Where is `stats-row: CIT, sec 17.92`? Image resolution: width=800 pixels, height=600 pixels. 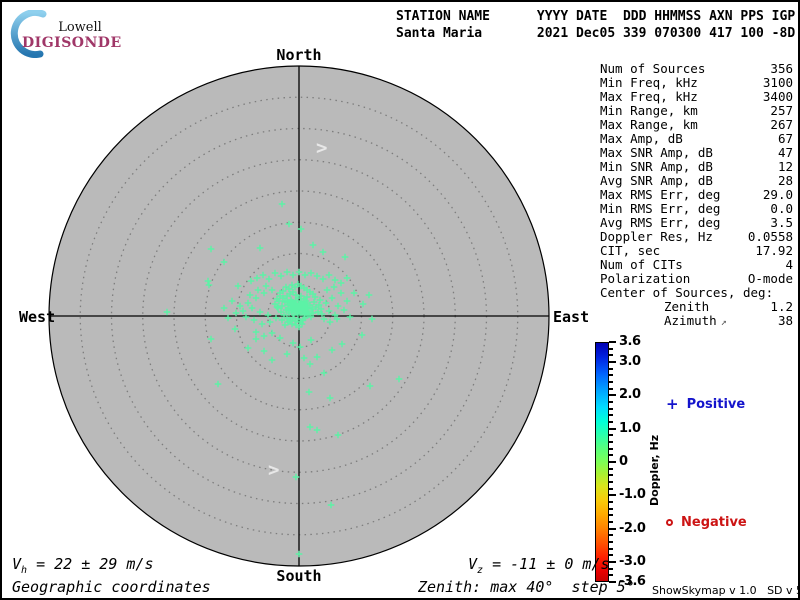 stats-row: CIT, sec 17.92 is located at coordinates (696, 251).